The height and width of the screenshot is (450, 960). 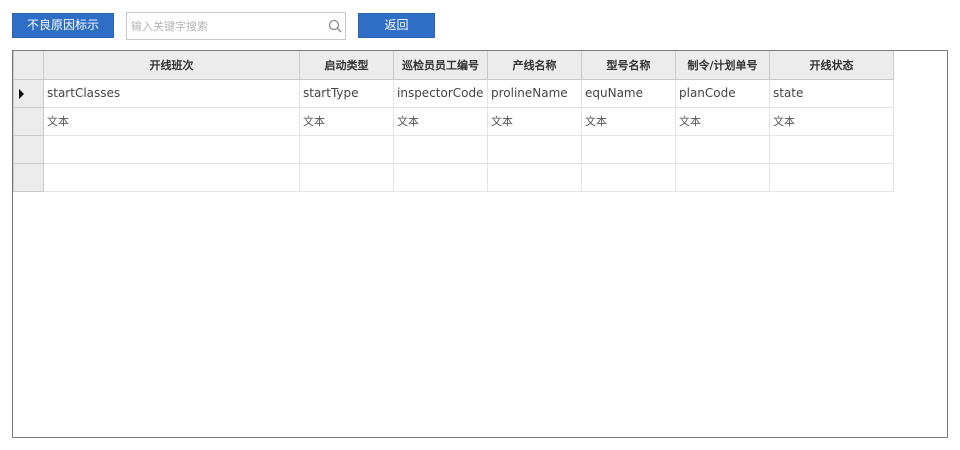 What do you see at coordinates (440, 121) in the screenshot?
I see `cell-inspector-code: 文本` at bounding box center [440, 121].